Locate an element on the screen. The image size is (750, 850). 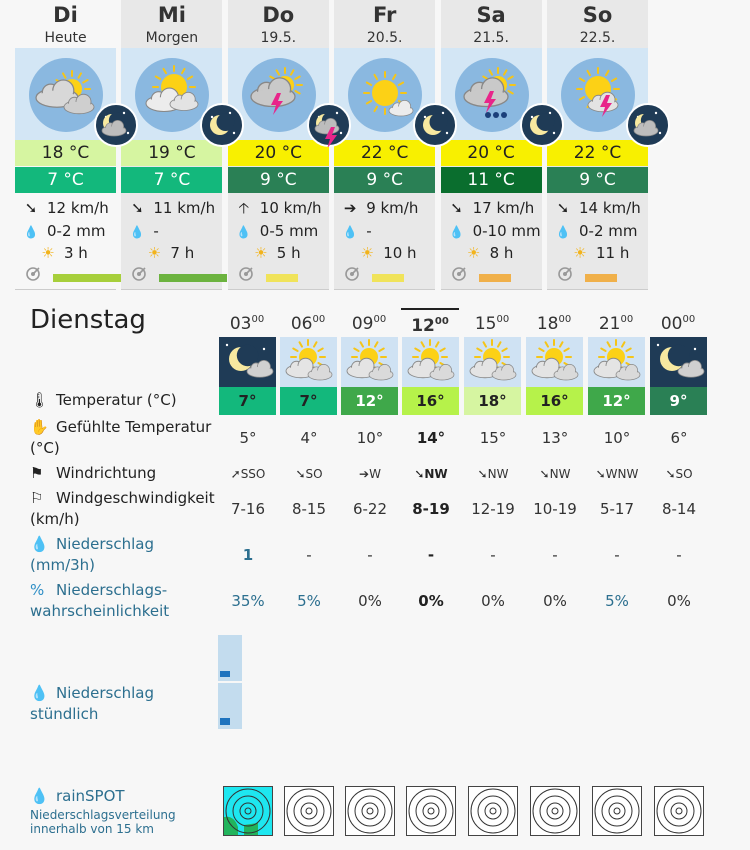
felt-temperature: 5° is located at coordinates (248, 438).